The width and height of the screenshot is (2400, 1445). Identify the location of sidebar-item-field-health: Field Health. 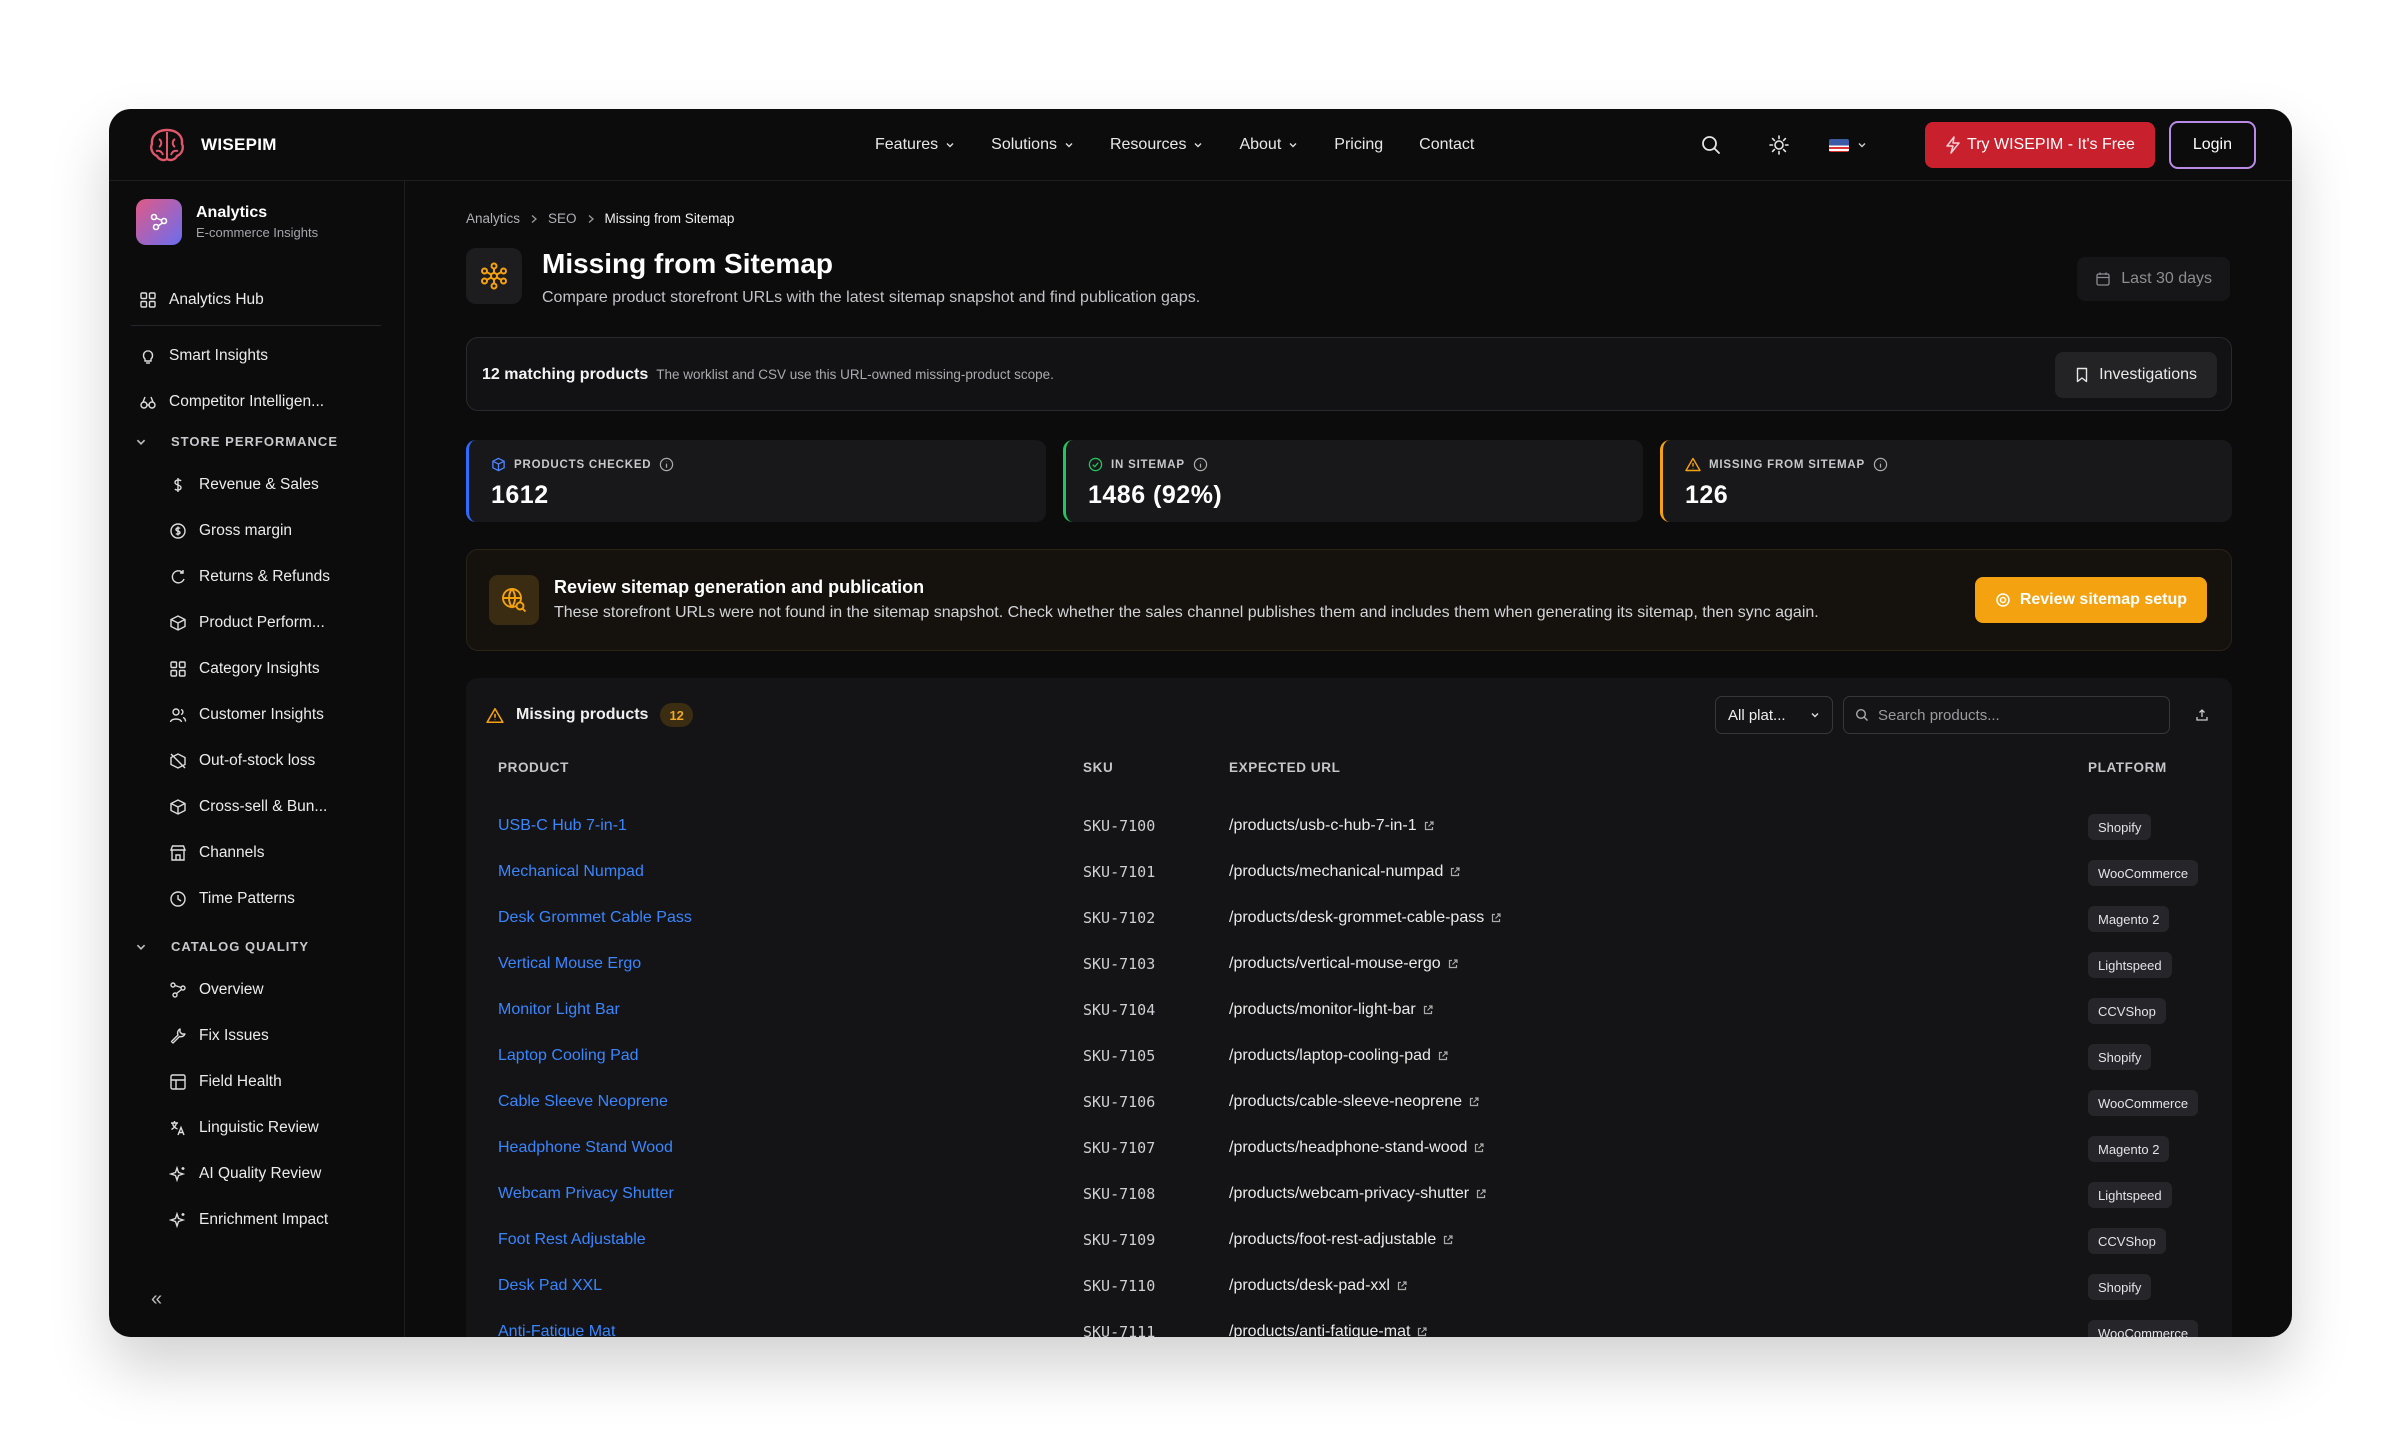
(225, 1082).